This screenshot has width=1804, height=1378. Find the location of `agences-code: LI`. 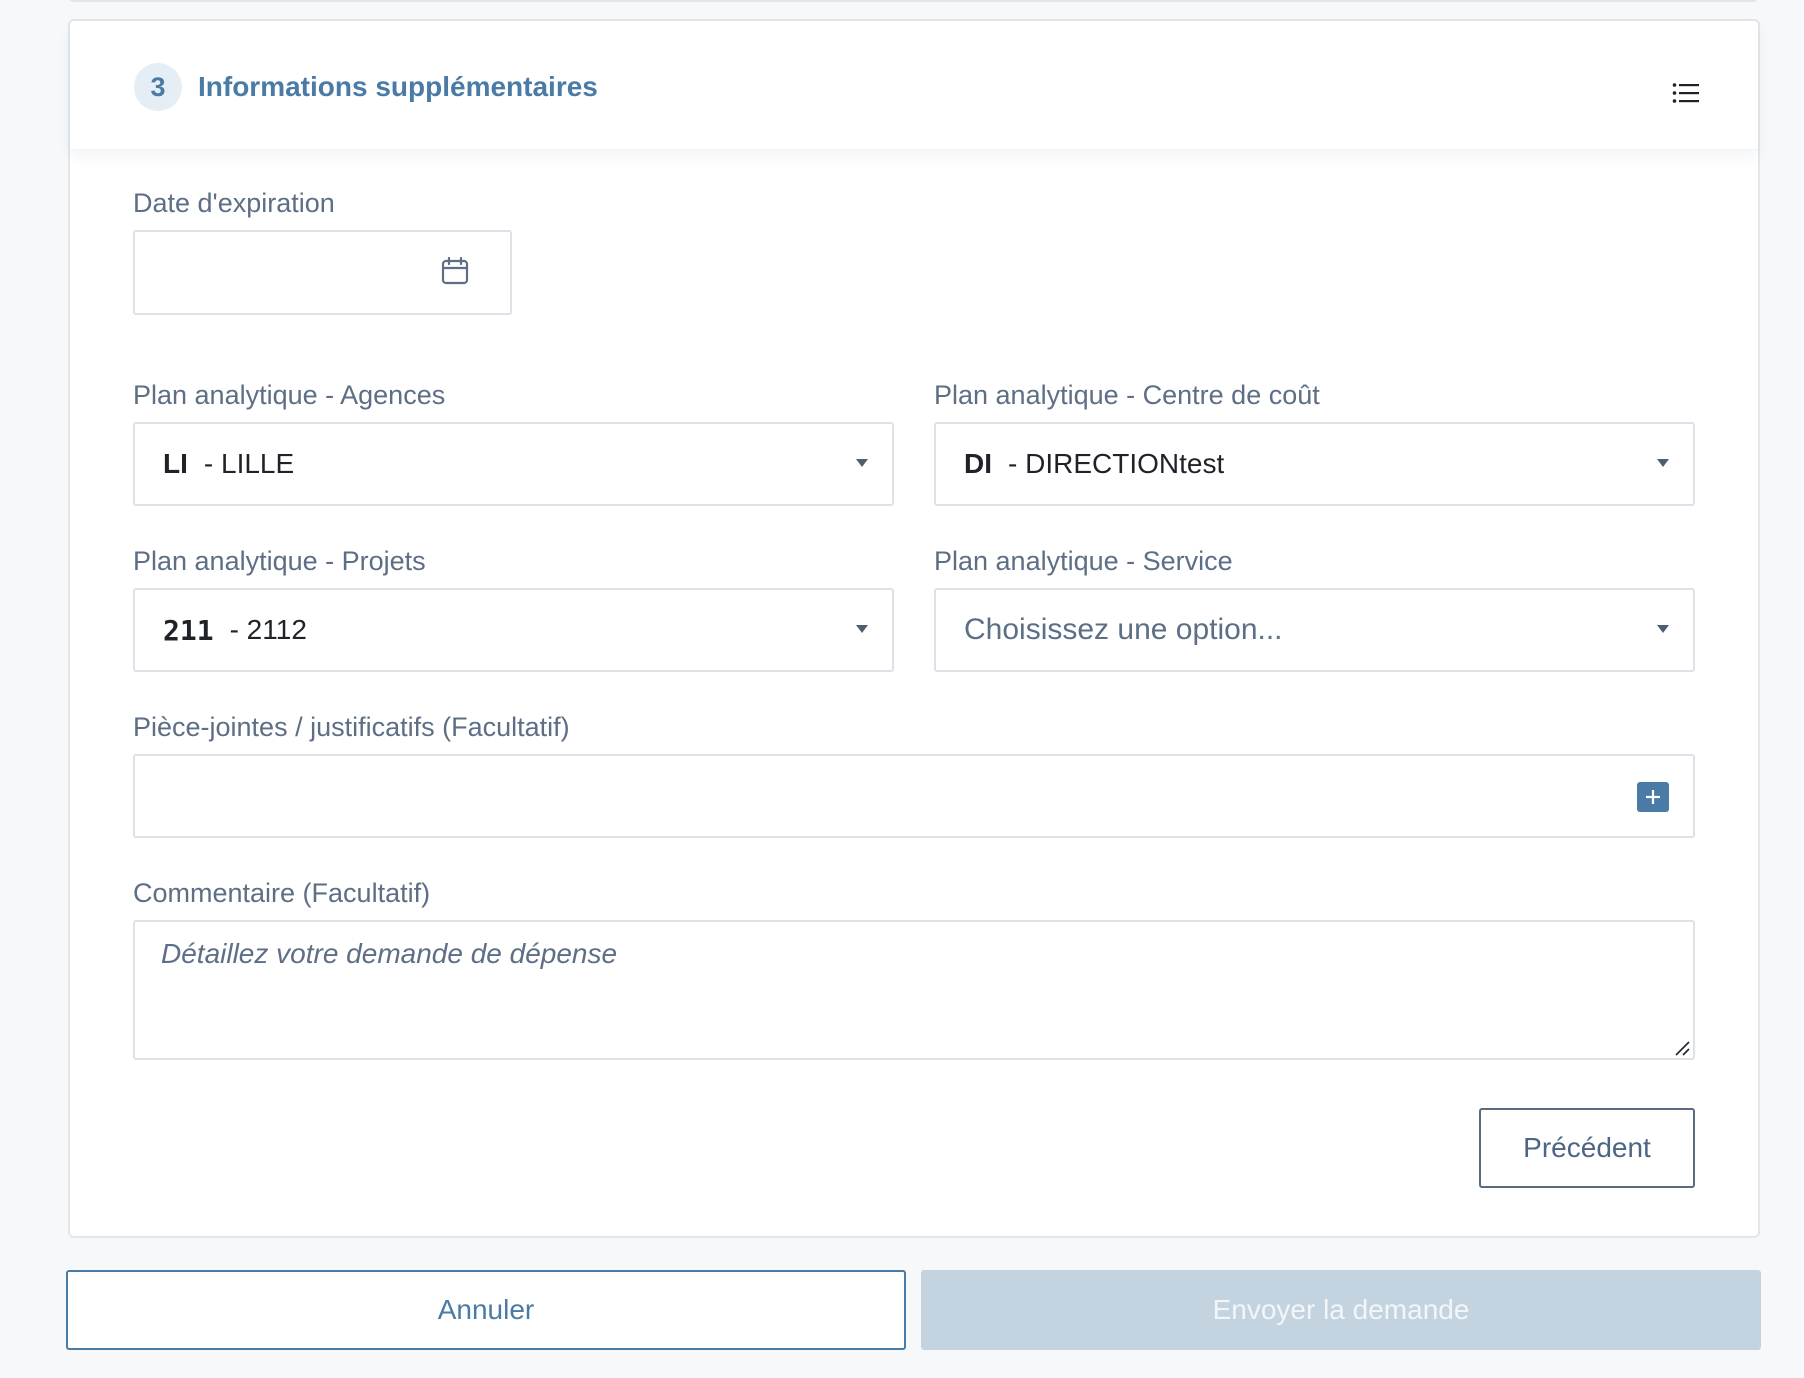

agences-code: LI is located at coordinates (175, 463).